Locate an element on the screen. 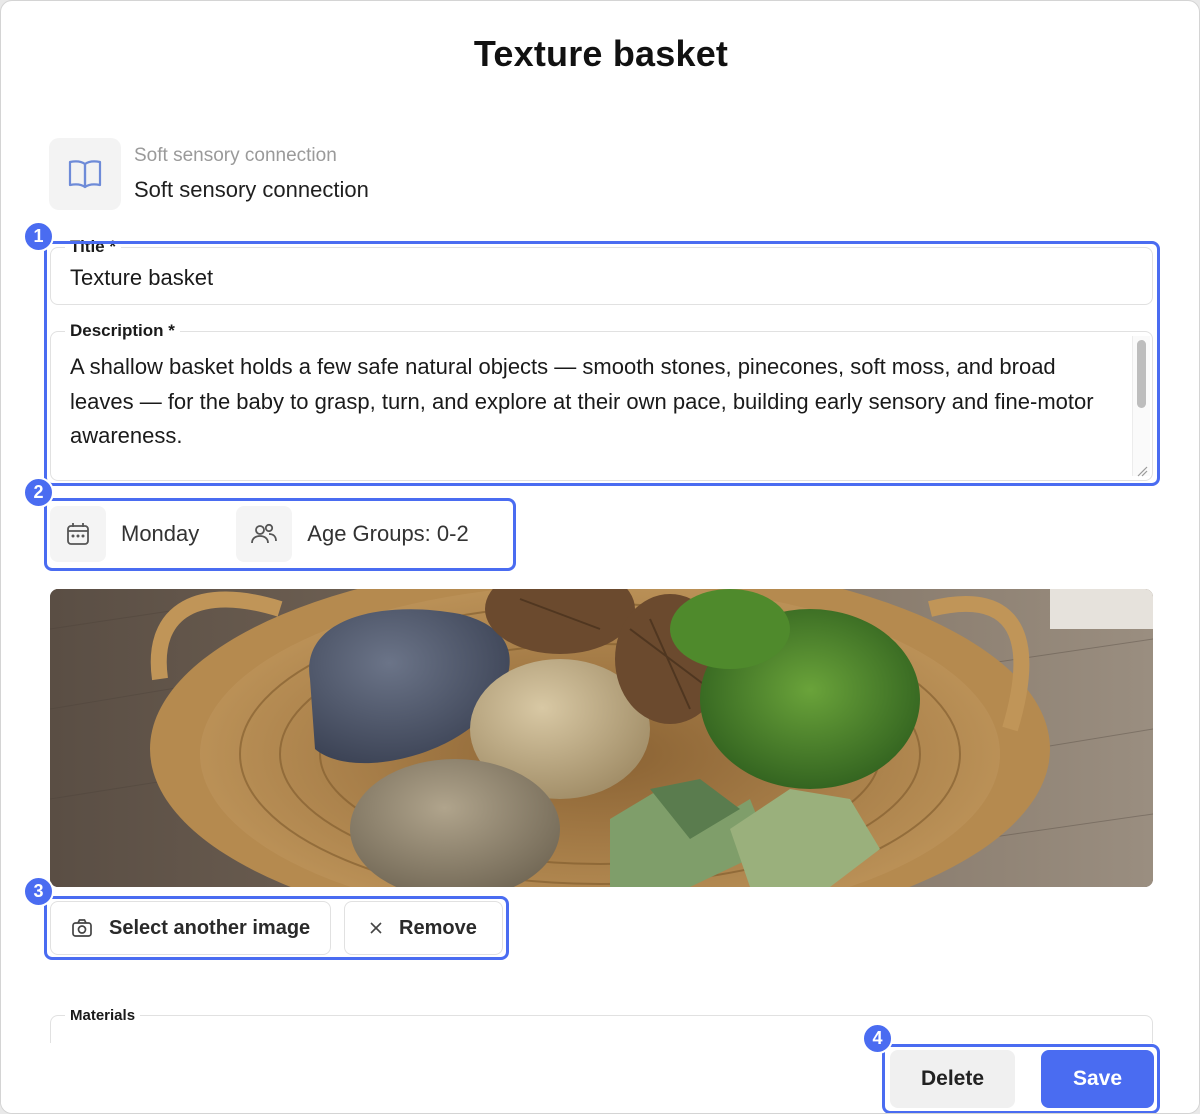 This screenshot has width=1200, height=1114. scrollbar-thumb is located at coordinates (1141, 374).